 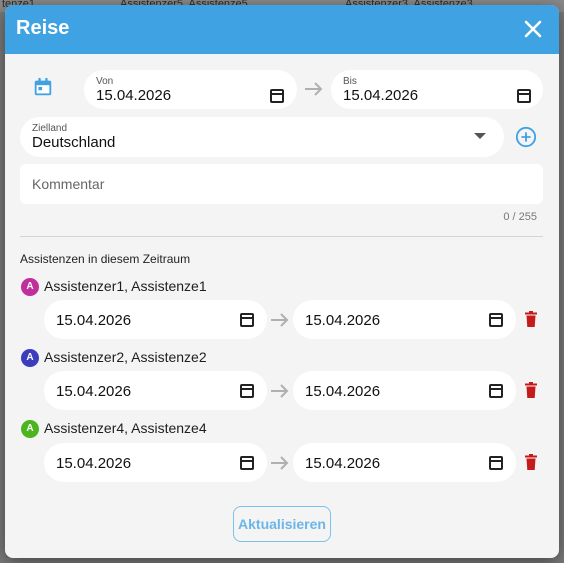 I want to click on chevron-down-icon, so click(x=480, y=136).